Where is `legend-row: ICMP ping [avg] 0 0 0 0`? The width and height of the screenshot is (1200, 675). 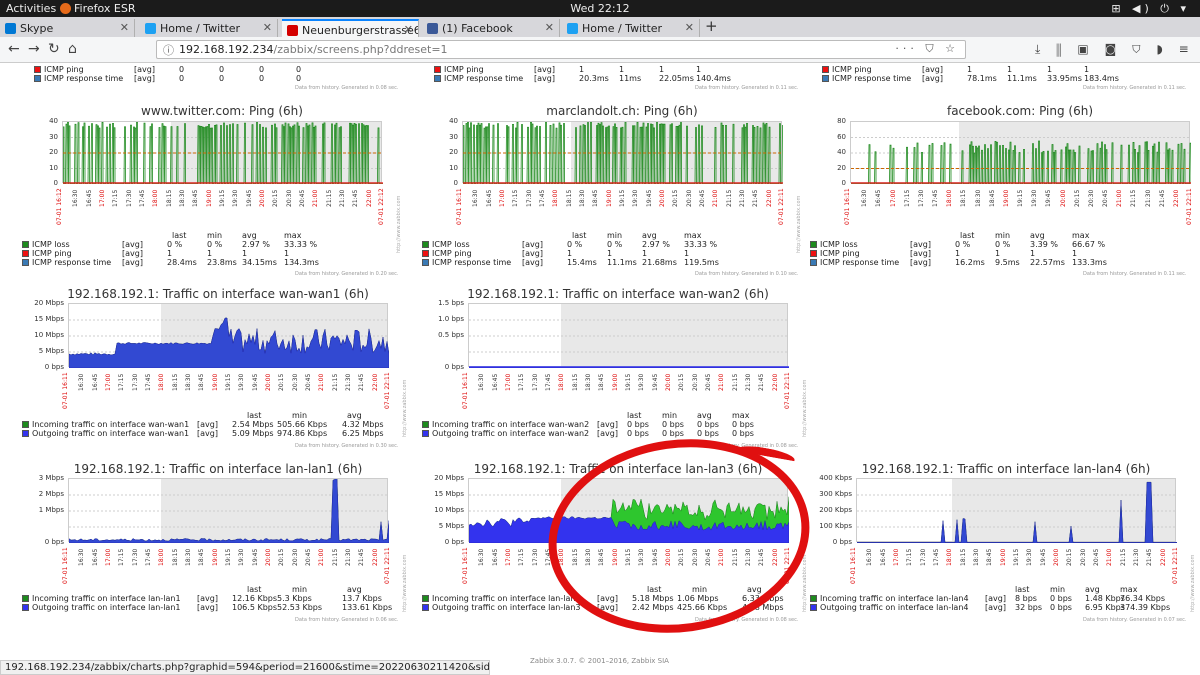
legend-row: ICMP ping [avg] 0 0 0 0 is located at coordinates (179, 69).